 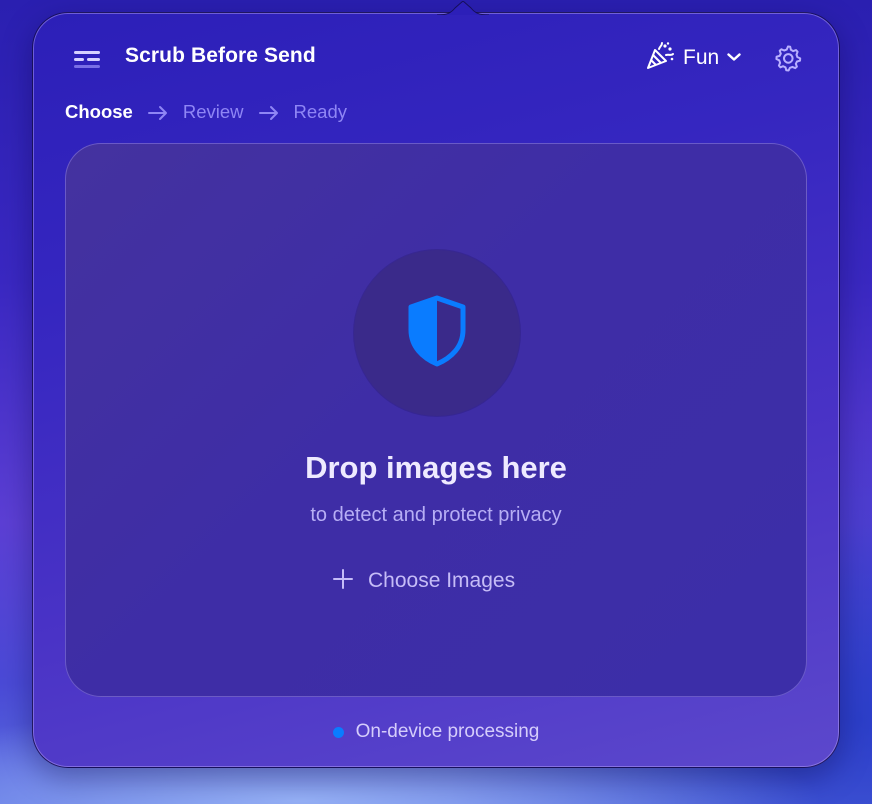 I want to click on shield-badge, so click(x=437, y=333).